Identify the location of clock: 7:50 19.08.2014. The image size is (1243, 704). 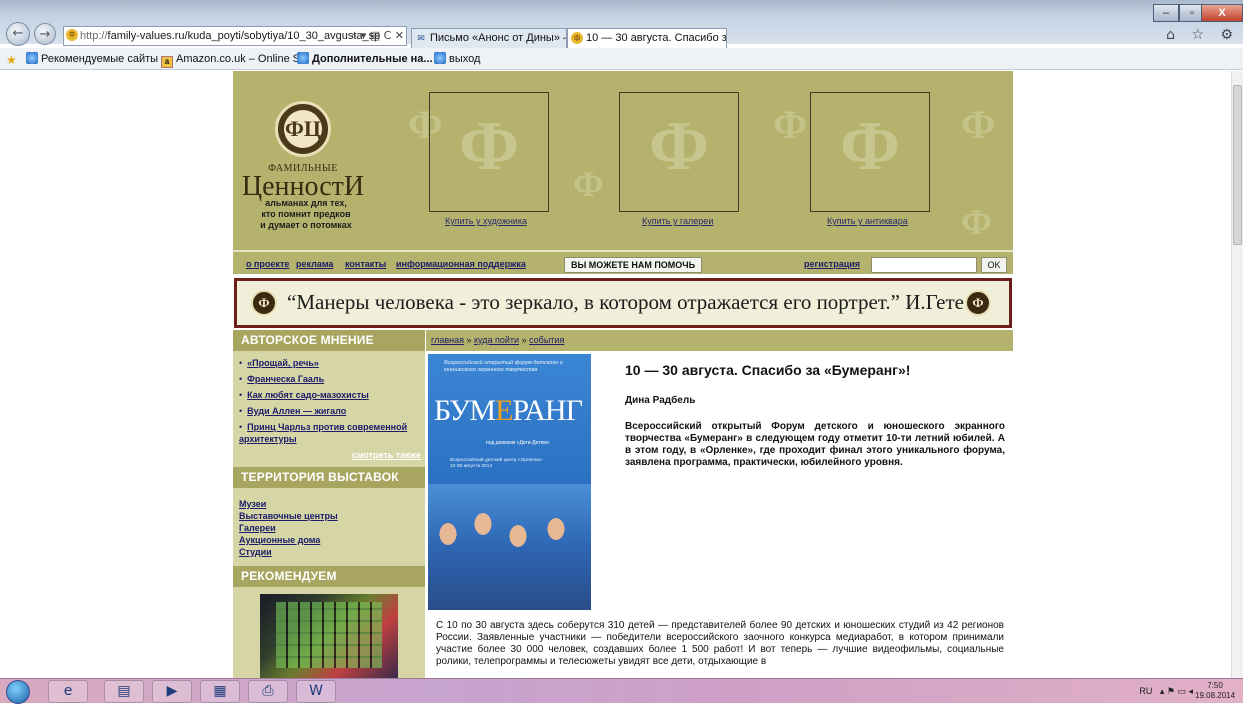
(1215, 691).